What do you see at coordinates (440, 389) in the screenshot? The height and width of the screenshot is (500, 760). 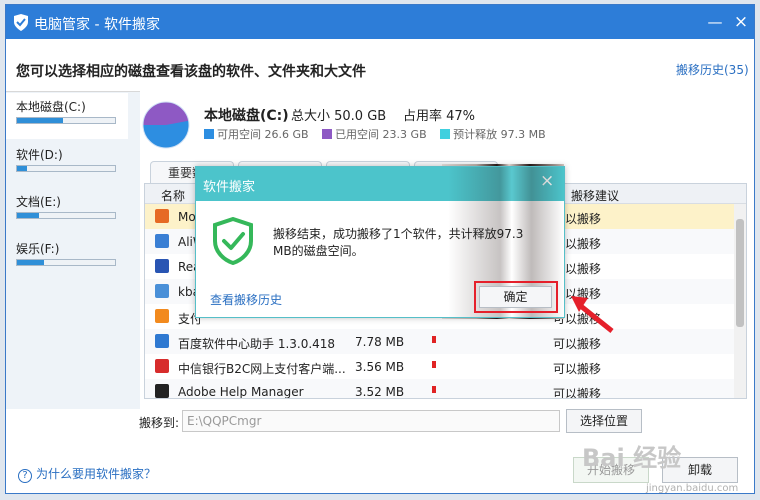 I see `table-row: Adobe Help Manager 3.52 MB 可以搬移` at bounding box center [440, 389].